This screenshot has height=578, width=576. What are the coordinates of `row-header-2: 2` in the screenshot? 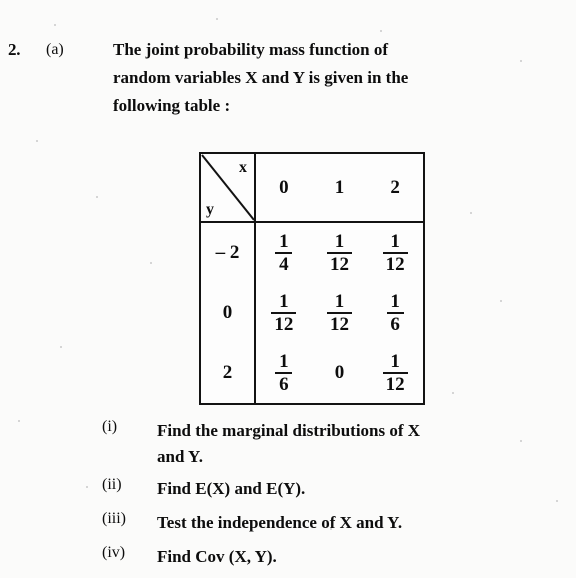 It's located at (227, 372).